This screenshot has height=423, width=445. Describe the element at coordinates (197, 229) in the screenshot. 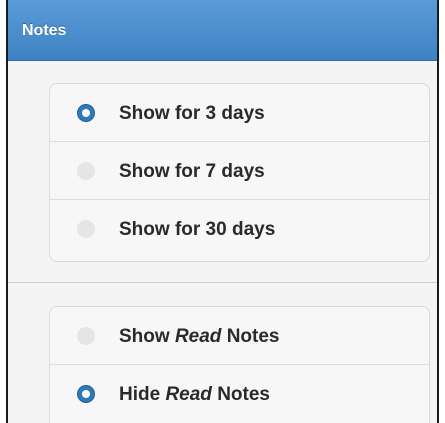

I see `option-label: Show for 30 days` at that location.